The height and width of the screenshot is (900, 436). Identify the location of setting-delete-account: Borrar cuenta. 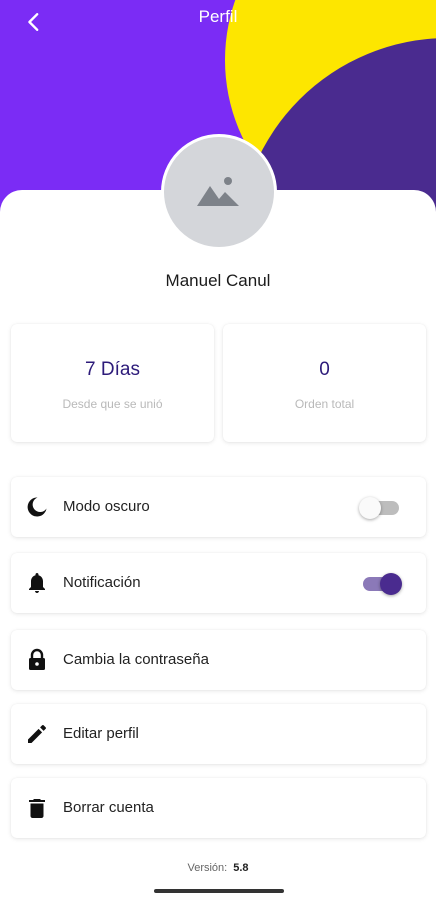
(218, 808).